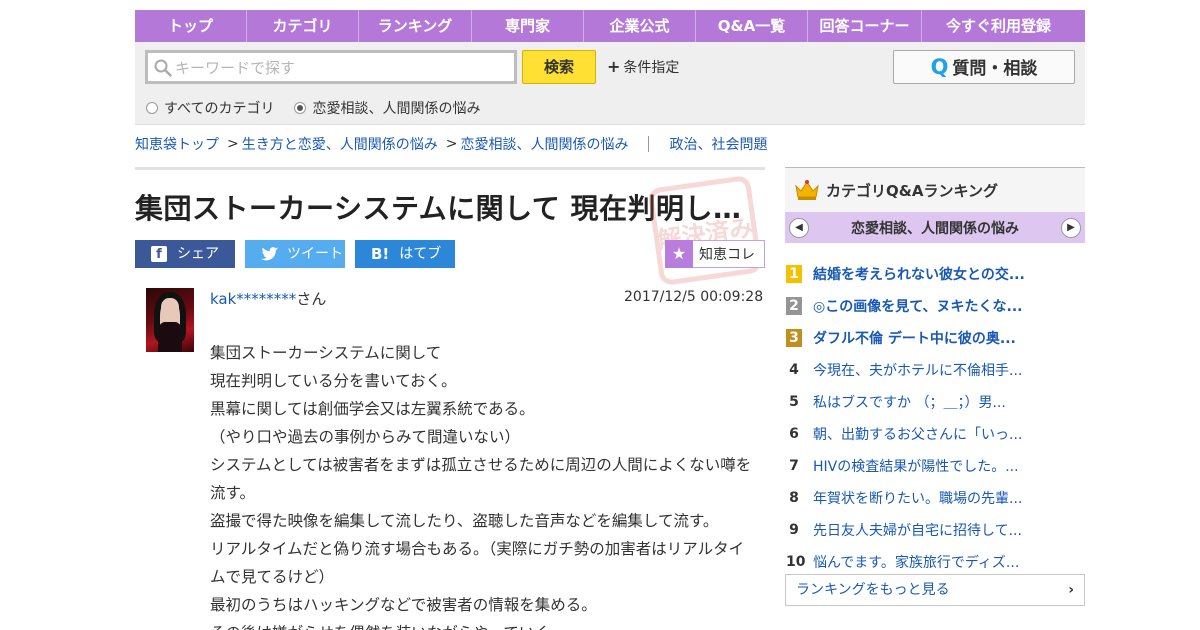 The height and width of the screenshot is (630, 1200). Describe the element at coordinates (170, 320) in the screenshot. I see `avatar` at that location.